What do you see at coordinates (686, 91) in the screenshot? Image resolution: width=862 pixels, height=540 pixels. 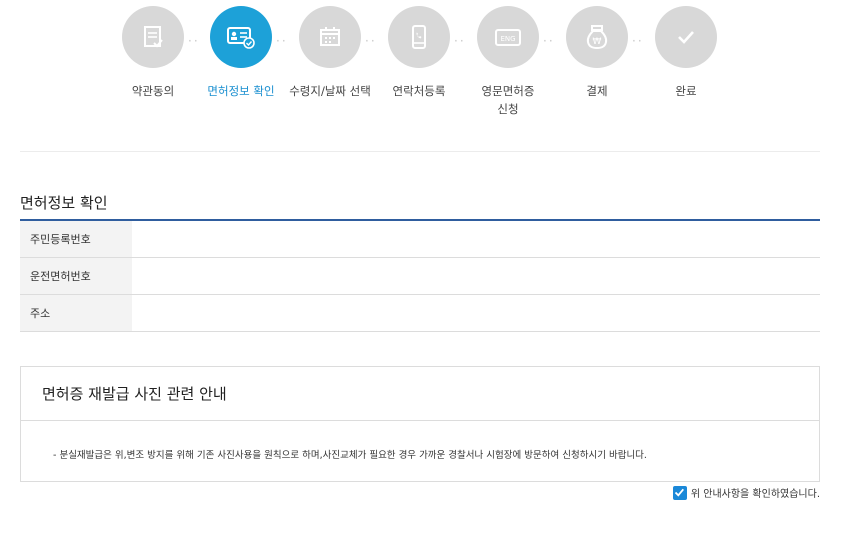 I see `step-label-complete: 완료` at bounding box center [686, 91].